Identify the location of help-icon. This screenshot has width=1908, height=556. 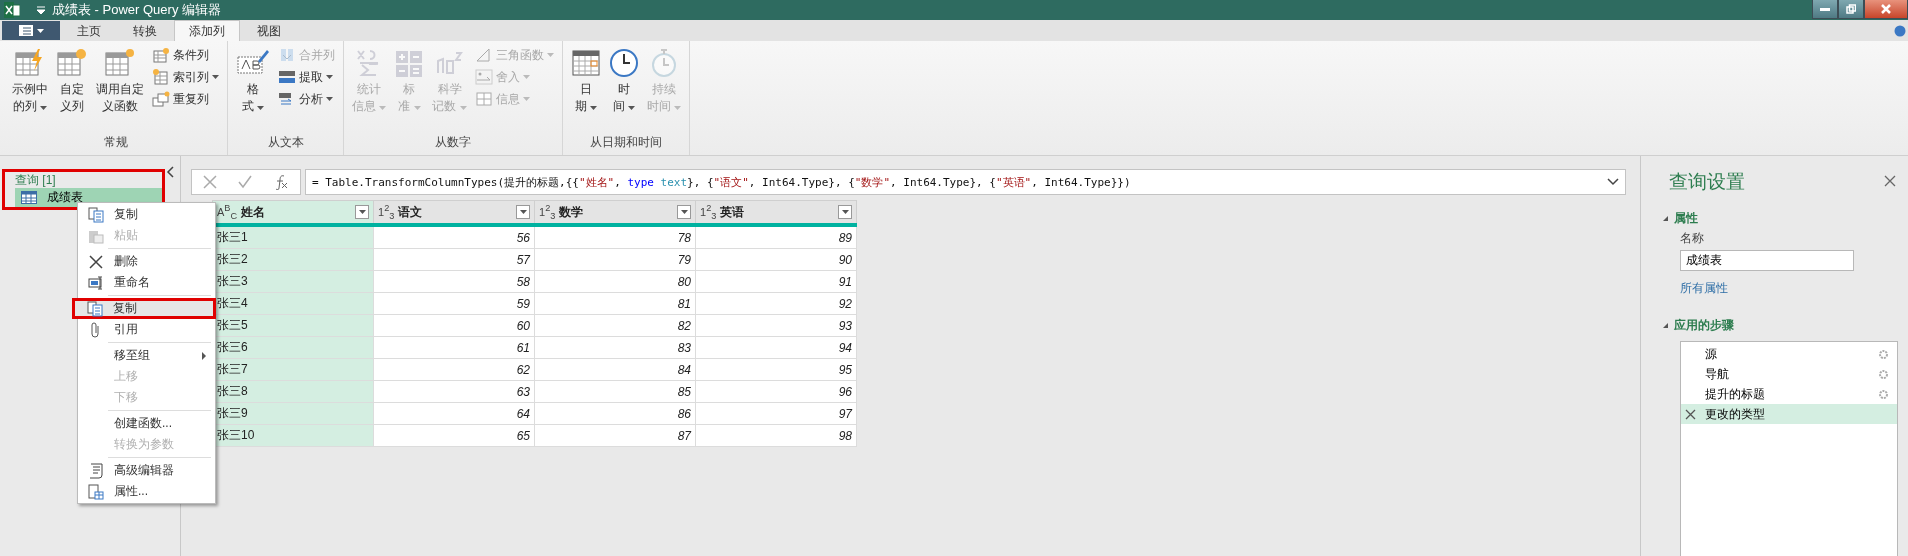
(1900, 30).